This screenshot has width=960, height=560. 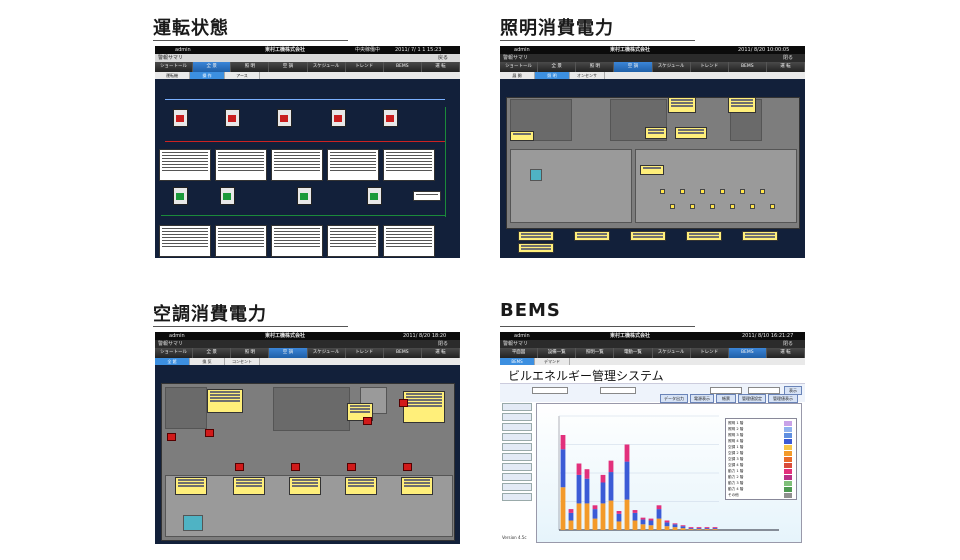 What do you see at coordinates (550, 390) in the screenshot?
I see `period-select` at bounding box center [550, 390].